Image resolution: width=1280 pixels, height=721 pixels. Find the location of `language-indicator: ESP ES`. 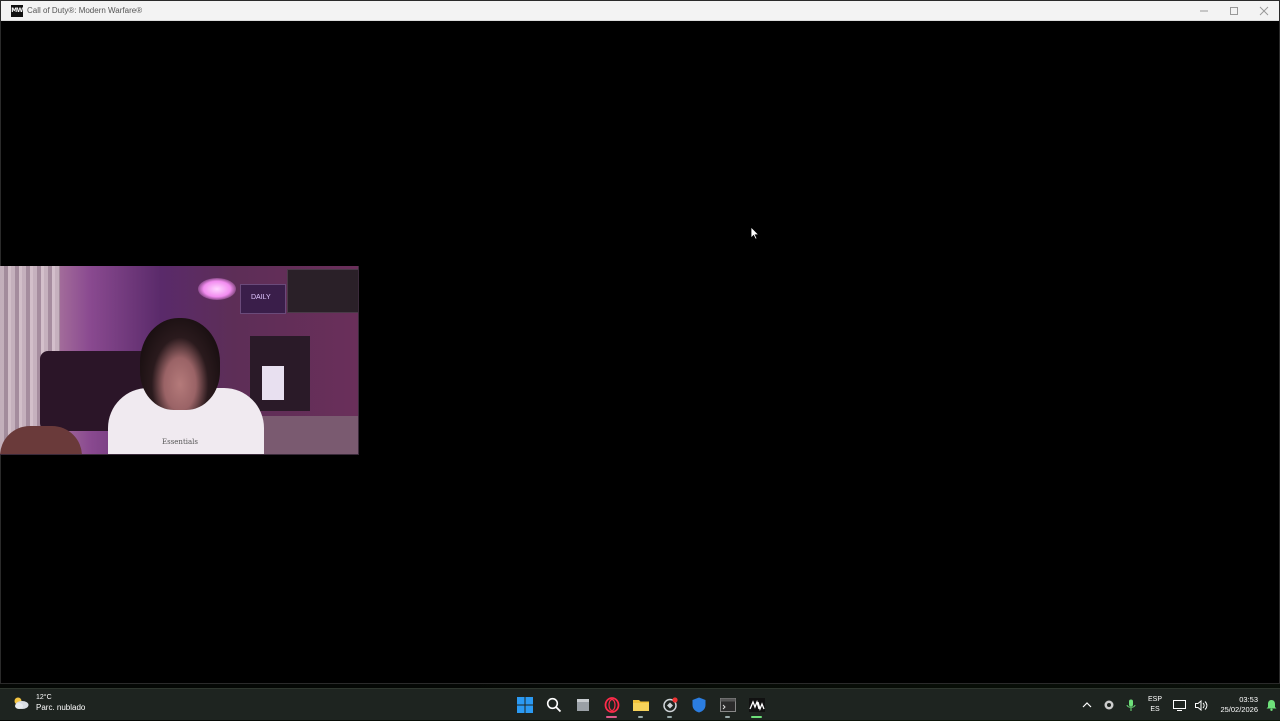

language-indicator: ESP ES is located at coordinates (1155, 705).